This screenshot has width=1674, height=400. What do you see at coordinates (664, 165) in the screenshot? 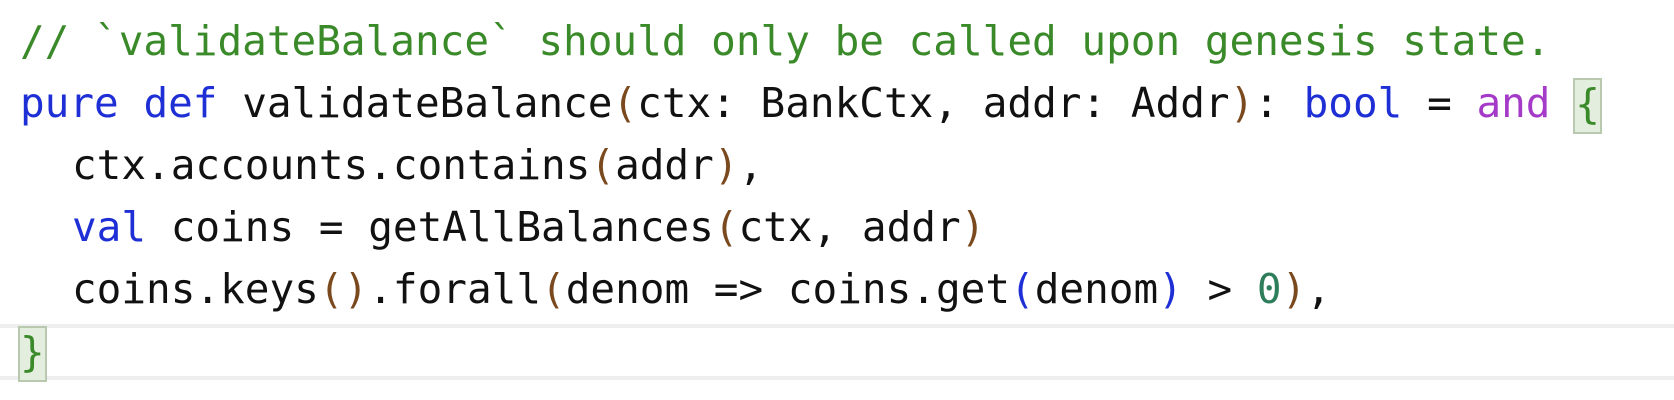
I see `argument: addr` at bounding box center [664, 165].